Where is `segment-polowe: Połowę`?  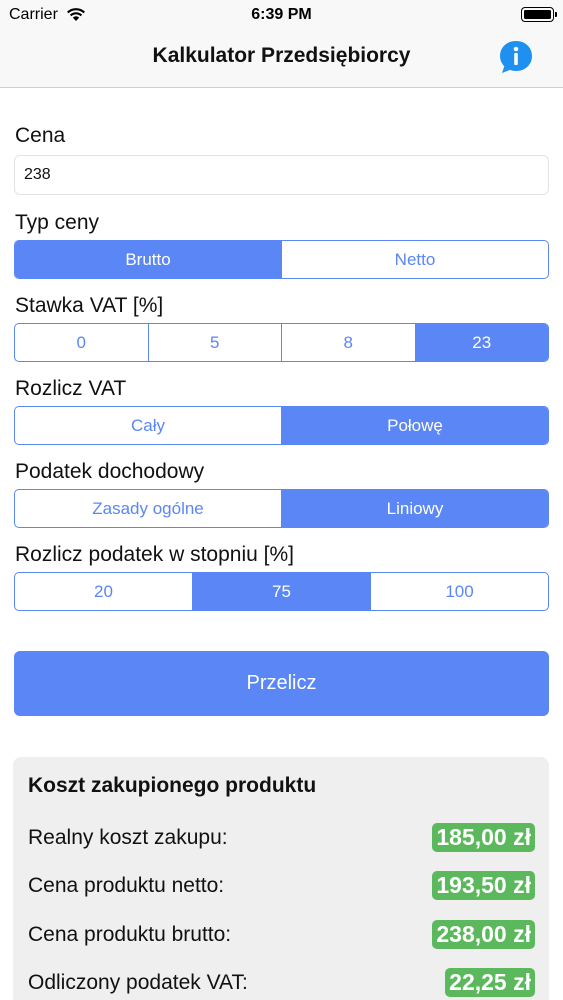 segment-polowe: Połowę is located at coordinates (414, 425).